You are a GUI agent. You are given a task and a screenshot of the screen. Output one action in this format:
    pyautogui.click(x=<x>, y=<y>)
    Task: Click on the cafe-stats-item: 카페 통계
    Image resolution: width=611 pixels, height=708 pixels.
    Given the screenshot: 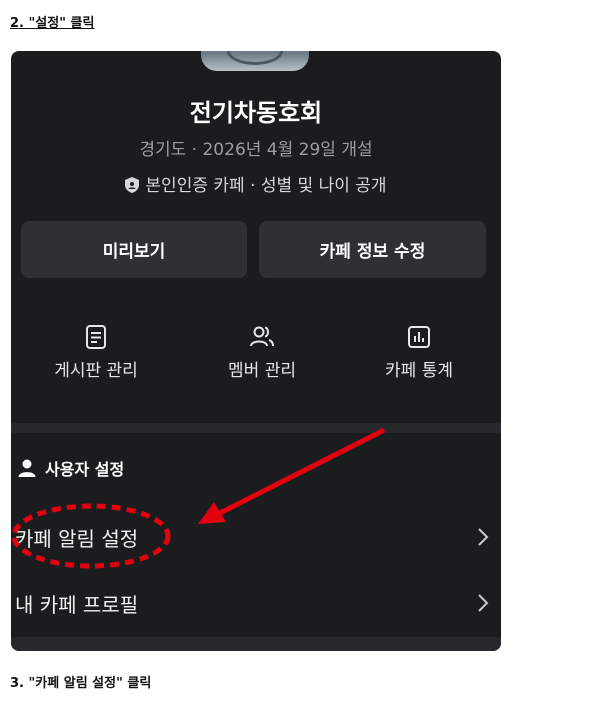 What is the action you would take?
    pyautogui.click(x=419, y=352)
    